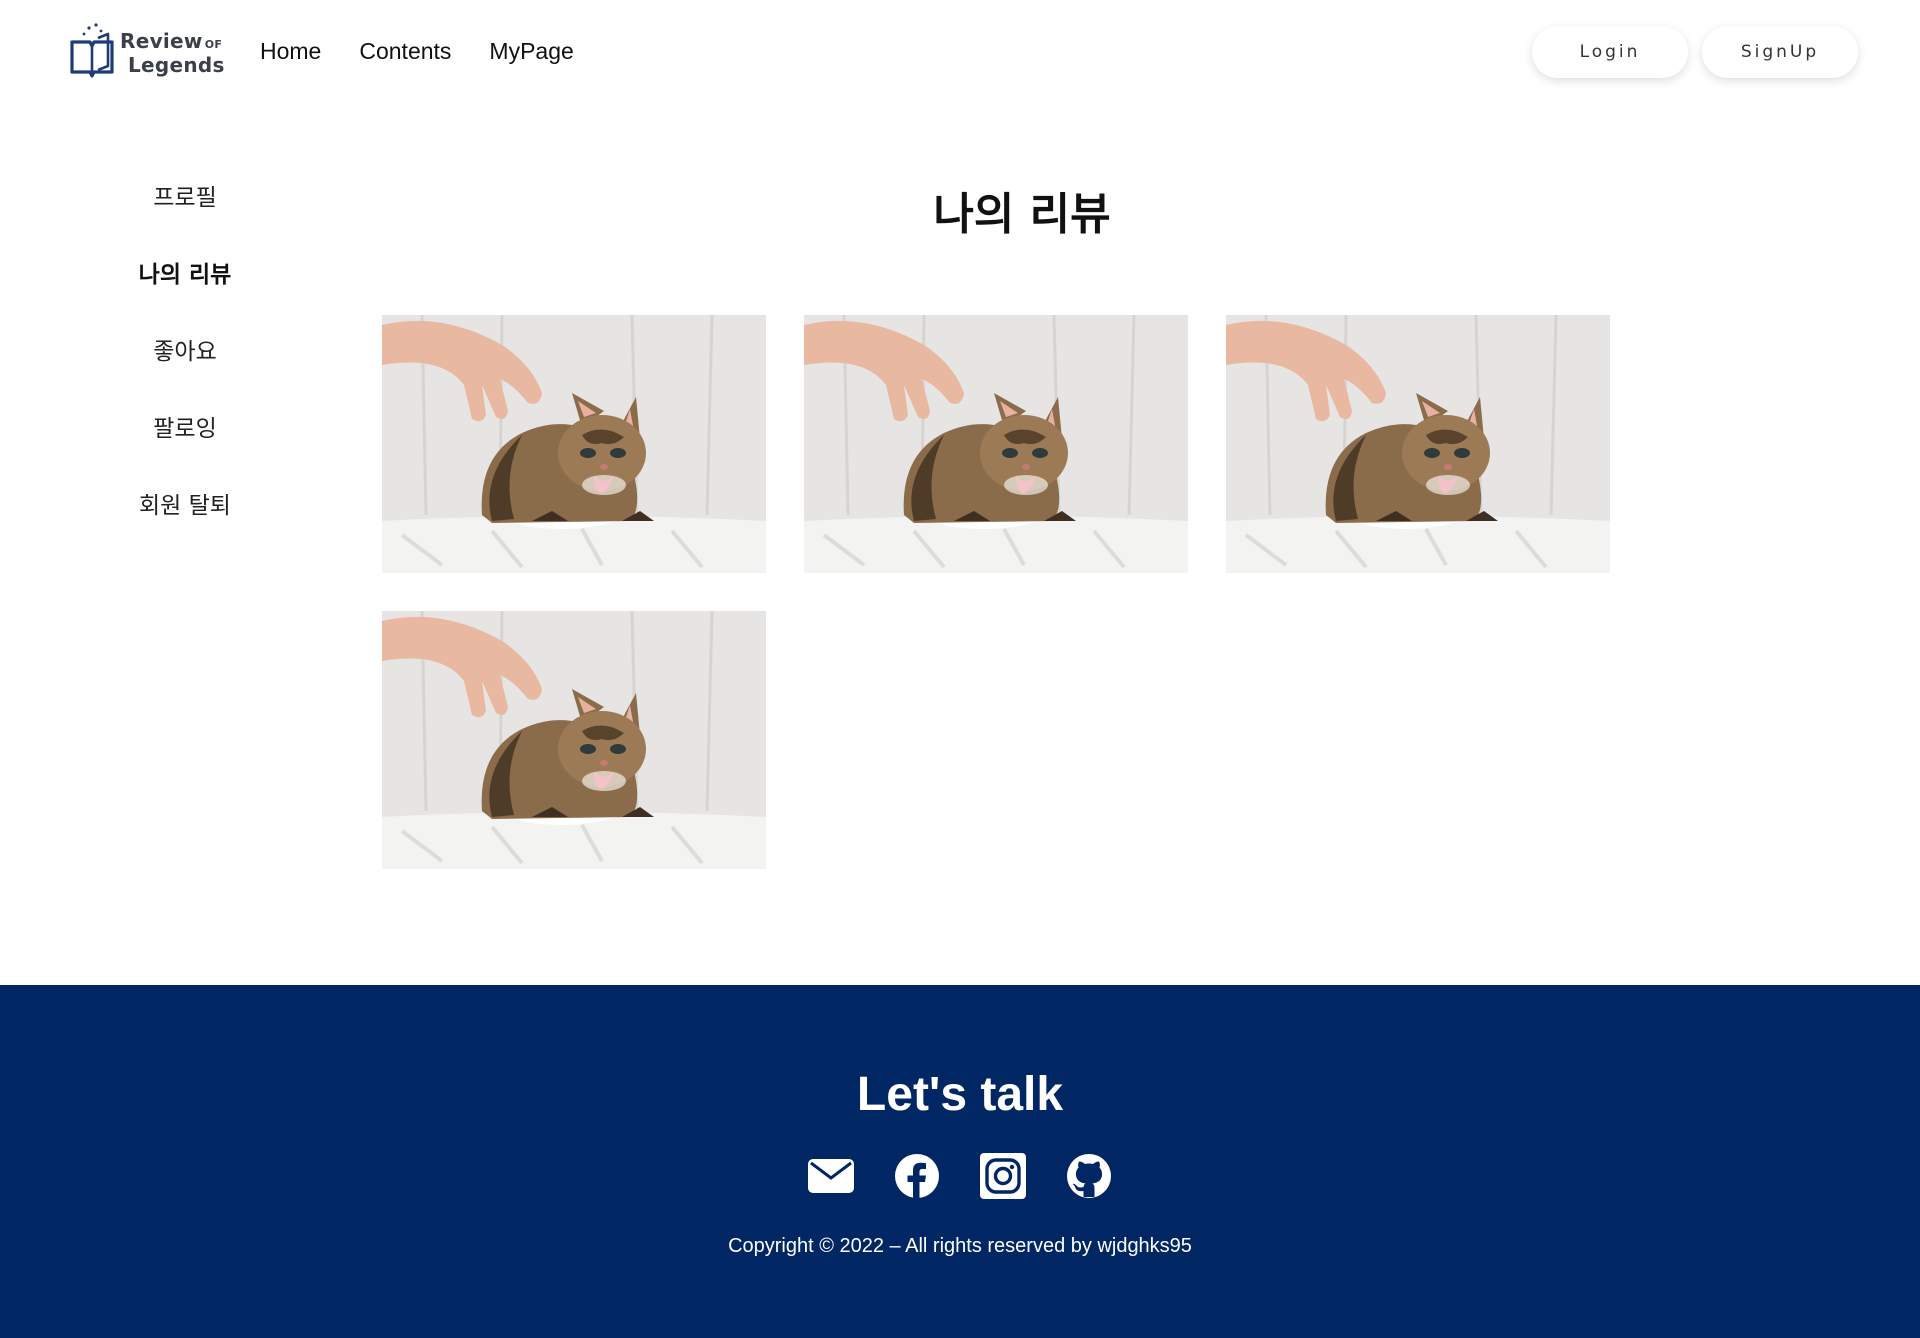  What do you see at coordinates (1089, 1176) in the screenshot?
I see `github-icon` at bounding box center [1089, 1176].